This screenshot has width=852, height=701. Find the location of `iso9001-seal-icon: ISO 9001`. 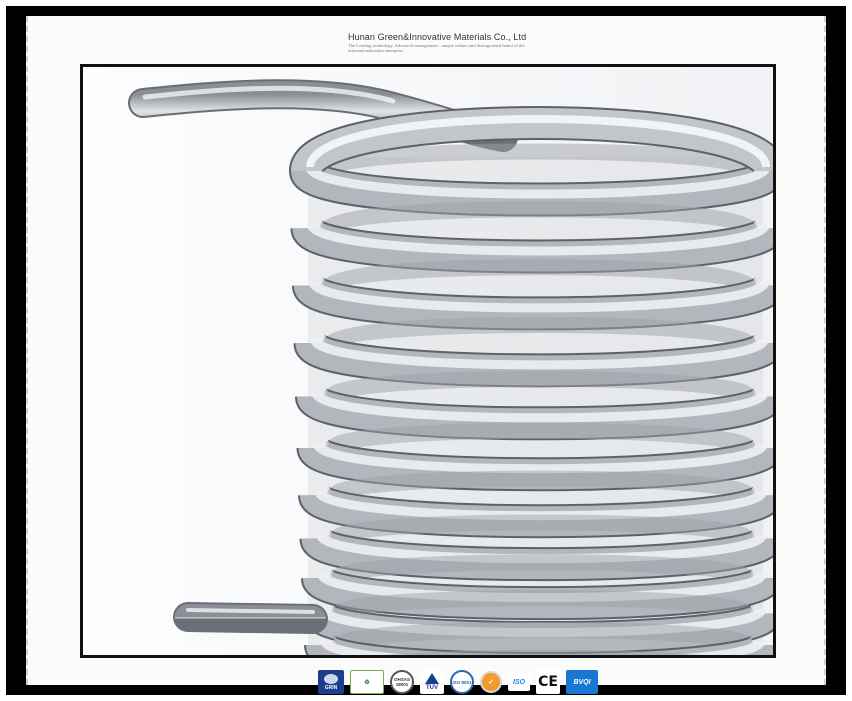

iso9001-seal-icon: ISO 9001 is located at coordinates (462, 682).